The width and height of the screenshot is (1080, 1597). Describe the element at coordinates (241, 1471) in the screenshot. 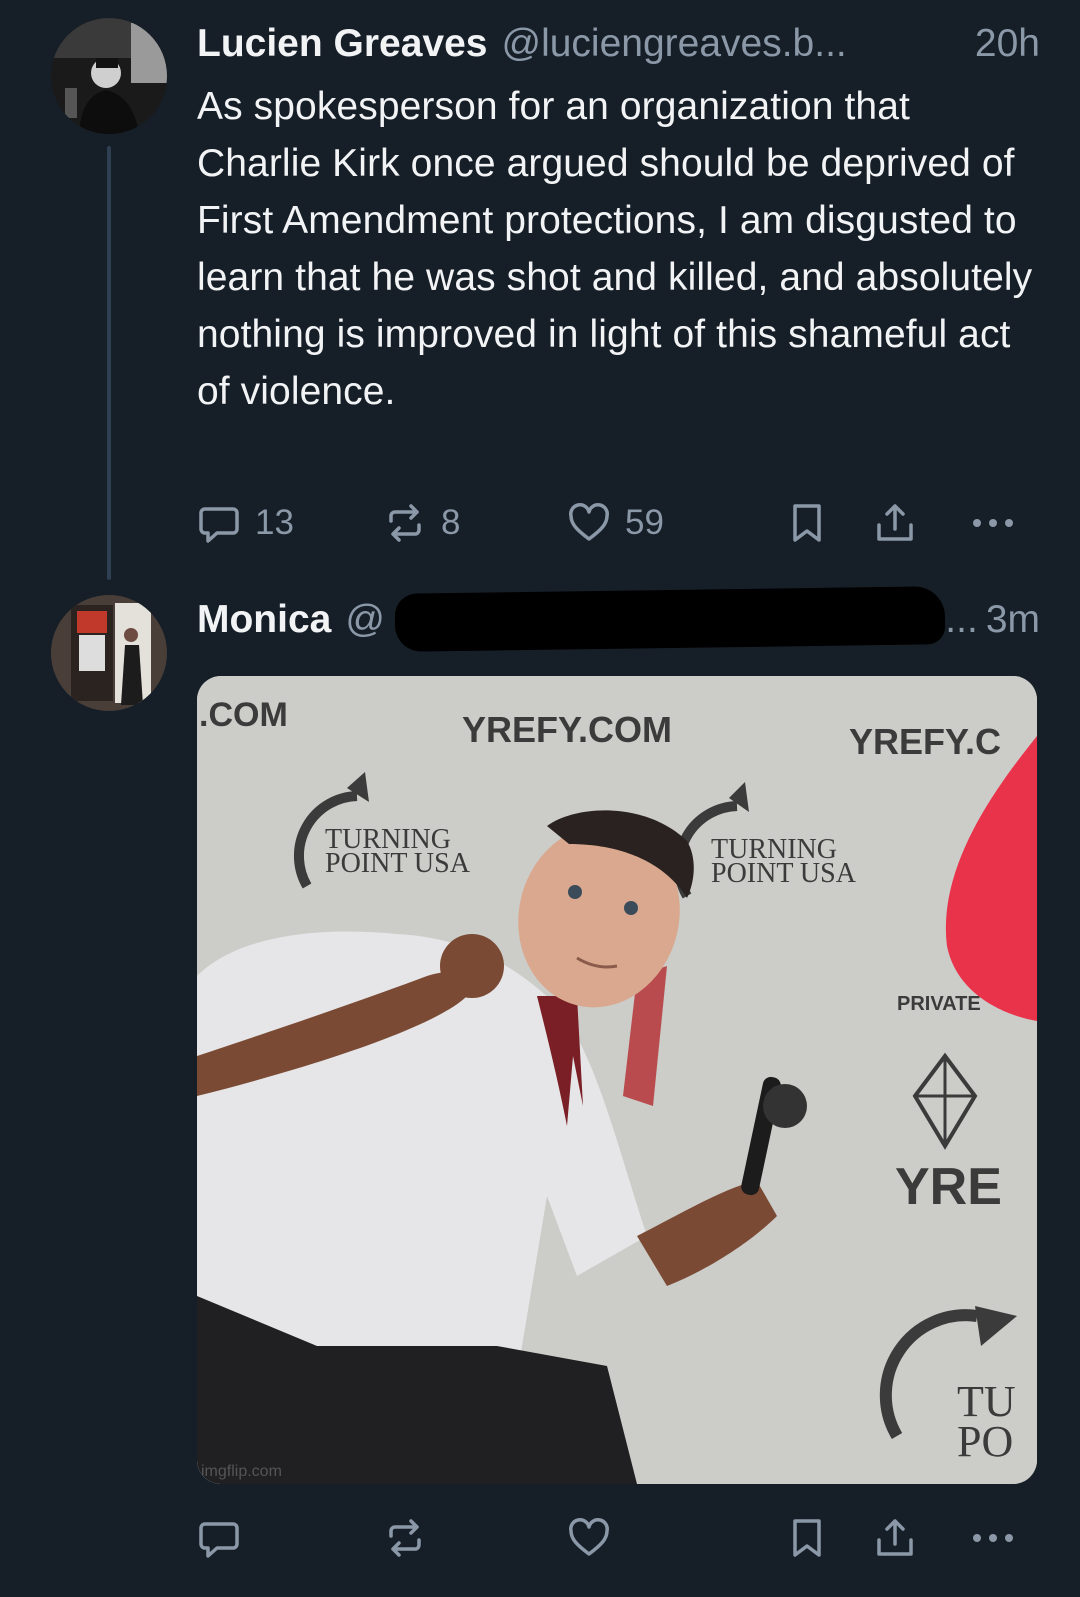

I see `watermark-text: imgflip.com` at that location.